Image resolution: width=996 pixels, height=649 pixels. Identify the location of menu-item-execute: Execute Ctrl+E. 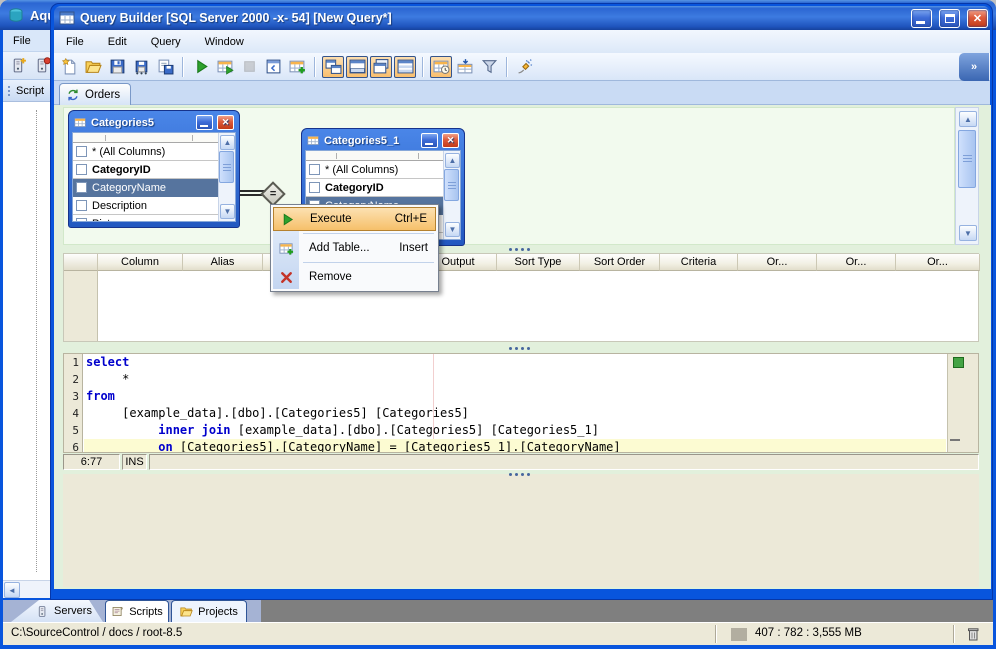
(354, 219).